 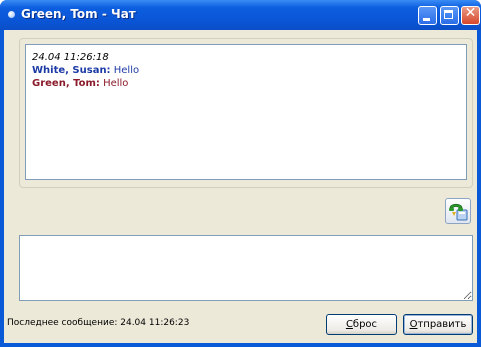 I want to click on send-label: тправить, so click(x=442, y=324).